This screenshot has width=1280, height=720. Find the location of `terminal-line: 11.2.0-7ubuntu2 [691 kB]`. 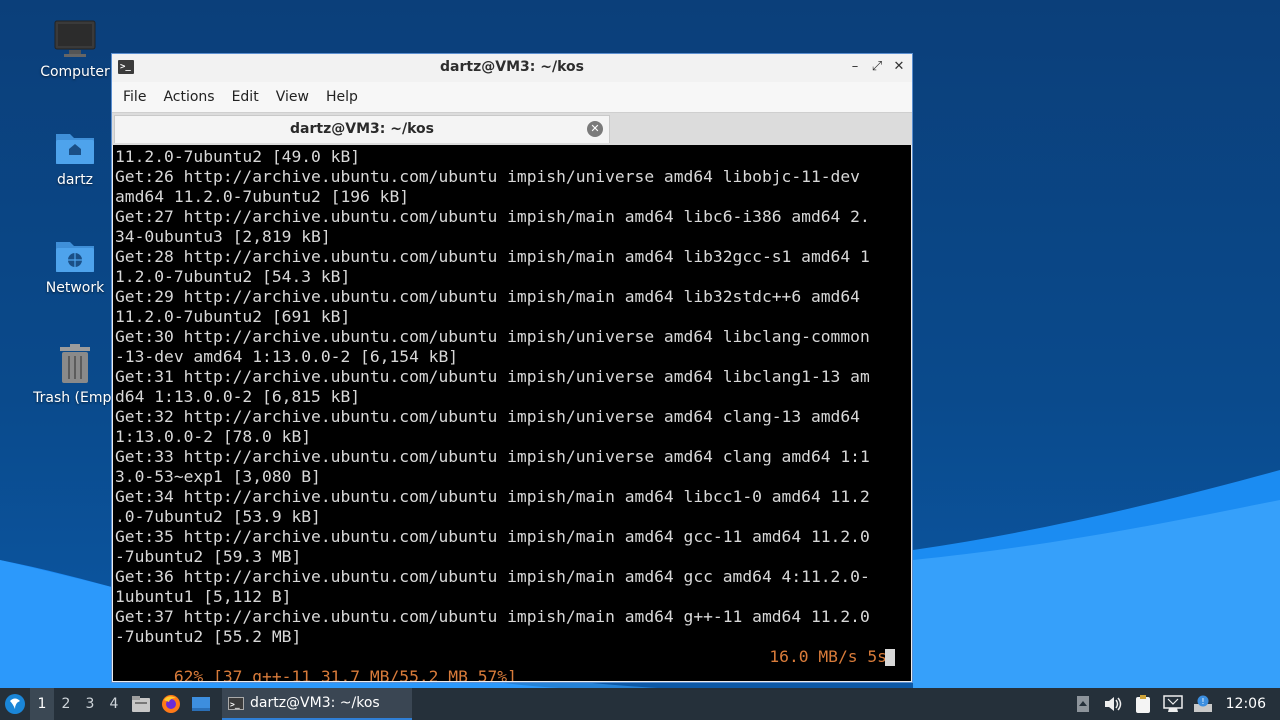

terminal-line: 11.2.0-7ubuntu2 [691 kB] is located at coordinates (233, 316).